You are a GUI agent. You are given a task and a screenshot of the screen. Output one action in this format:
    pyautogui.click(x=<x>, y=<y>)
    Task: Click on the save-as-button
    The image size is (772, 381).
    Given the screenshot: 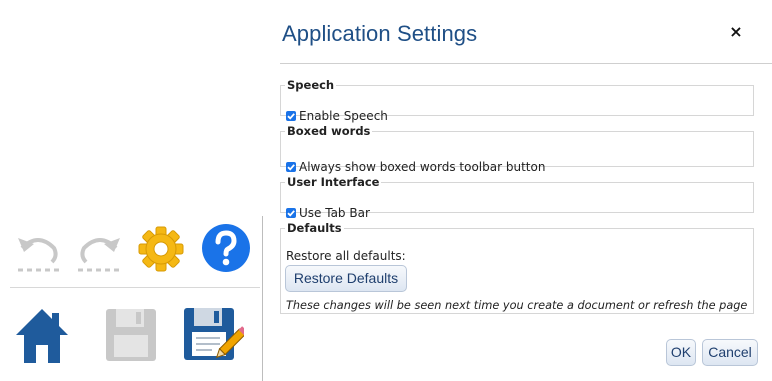 What is the action you would take?
    pyautogui.click(x=213, y=334)
    